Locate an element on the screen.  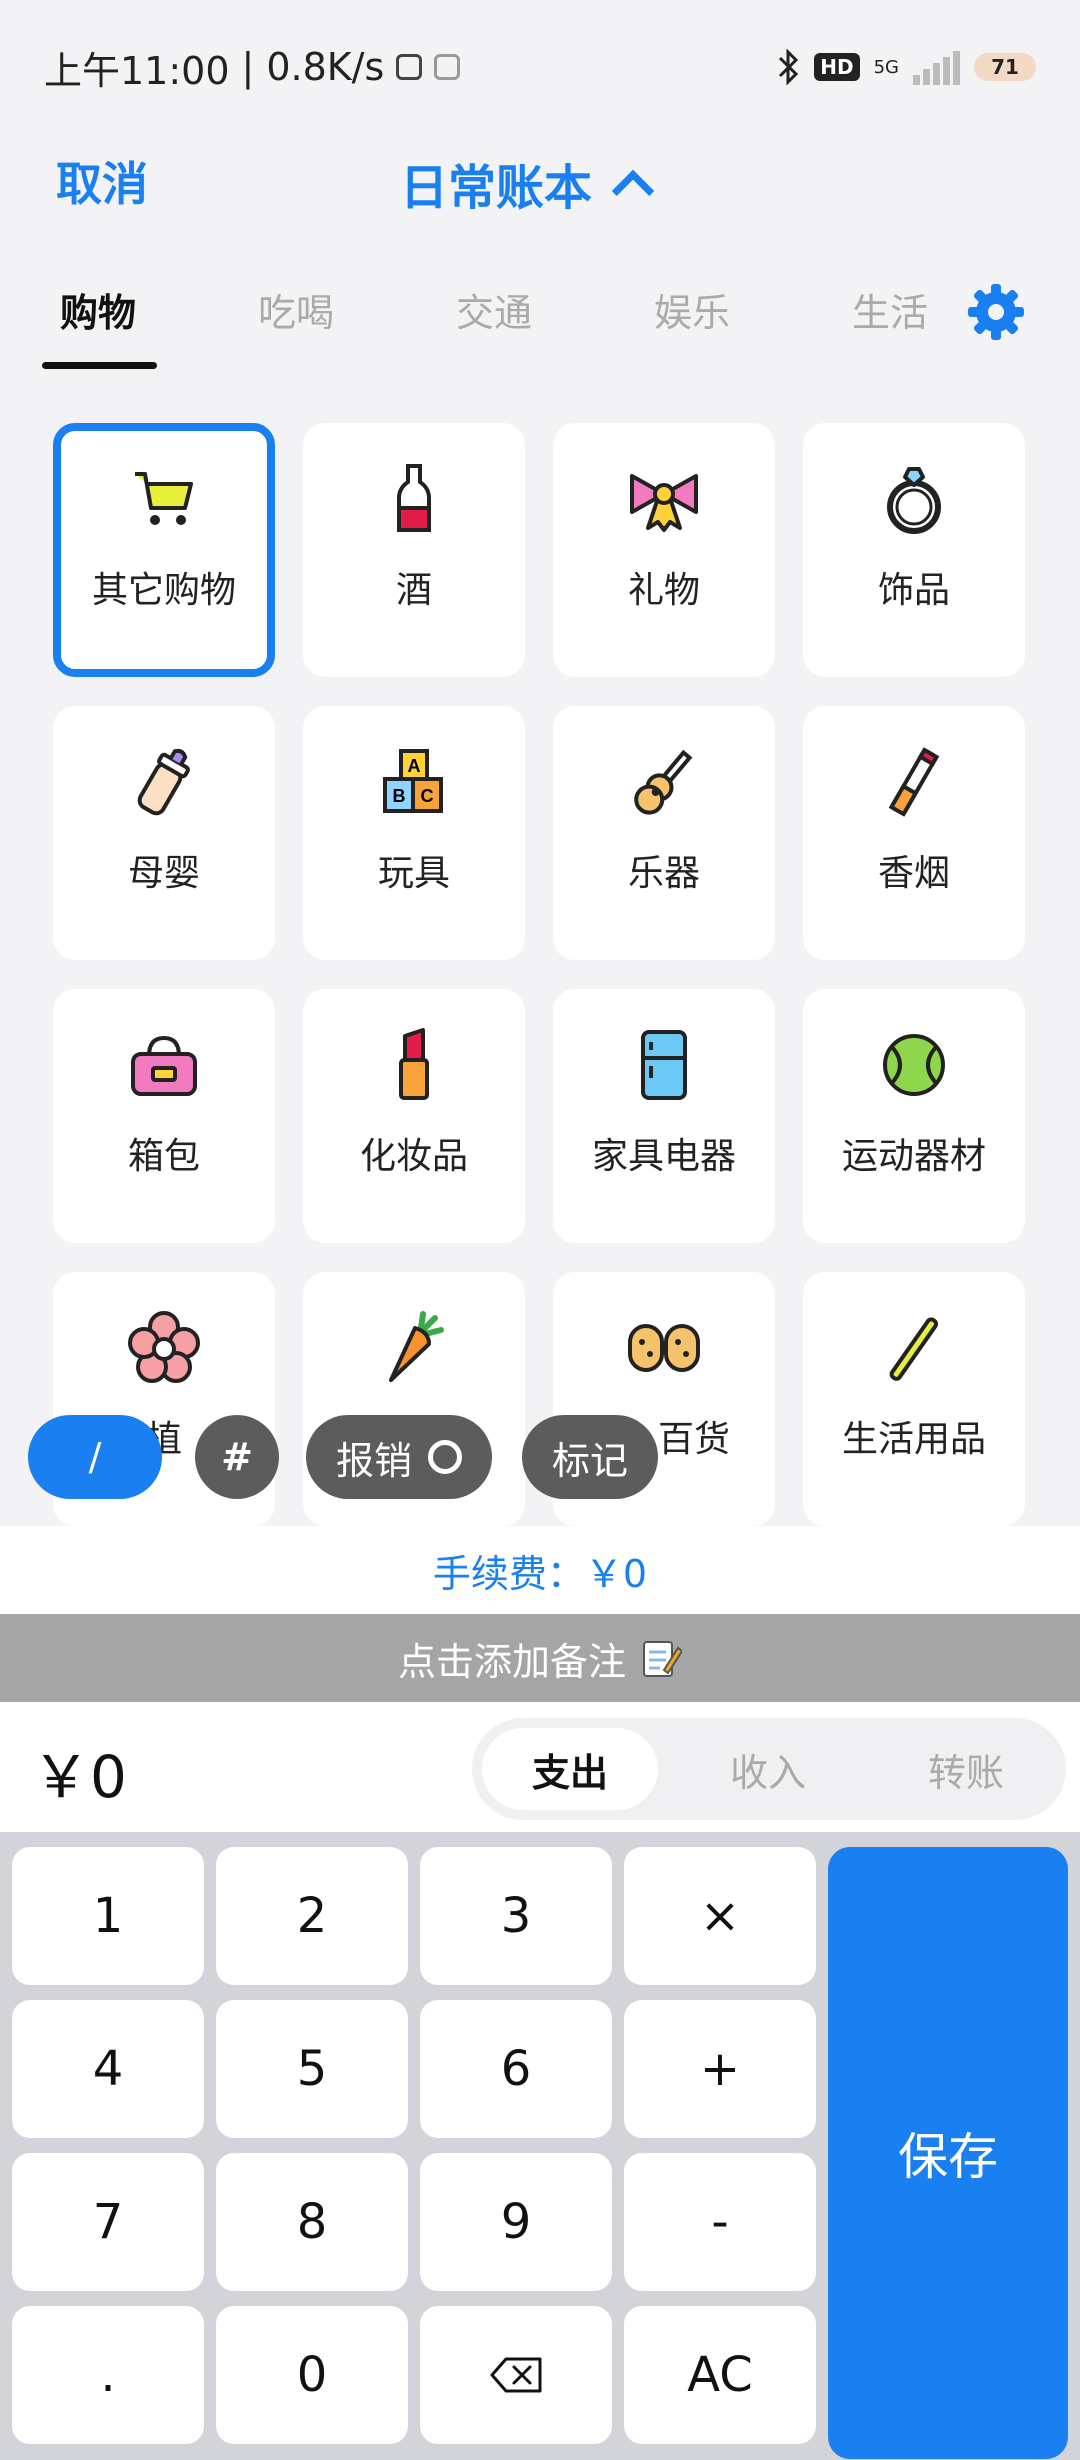
category-label: 其它购物 is located at coordinates (163, 590).